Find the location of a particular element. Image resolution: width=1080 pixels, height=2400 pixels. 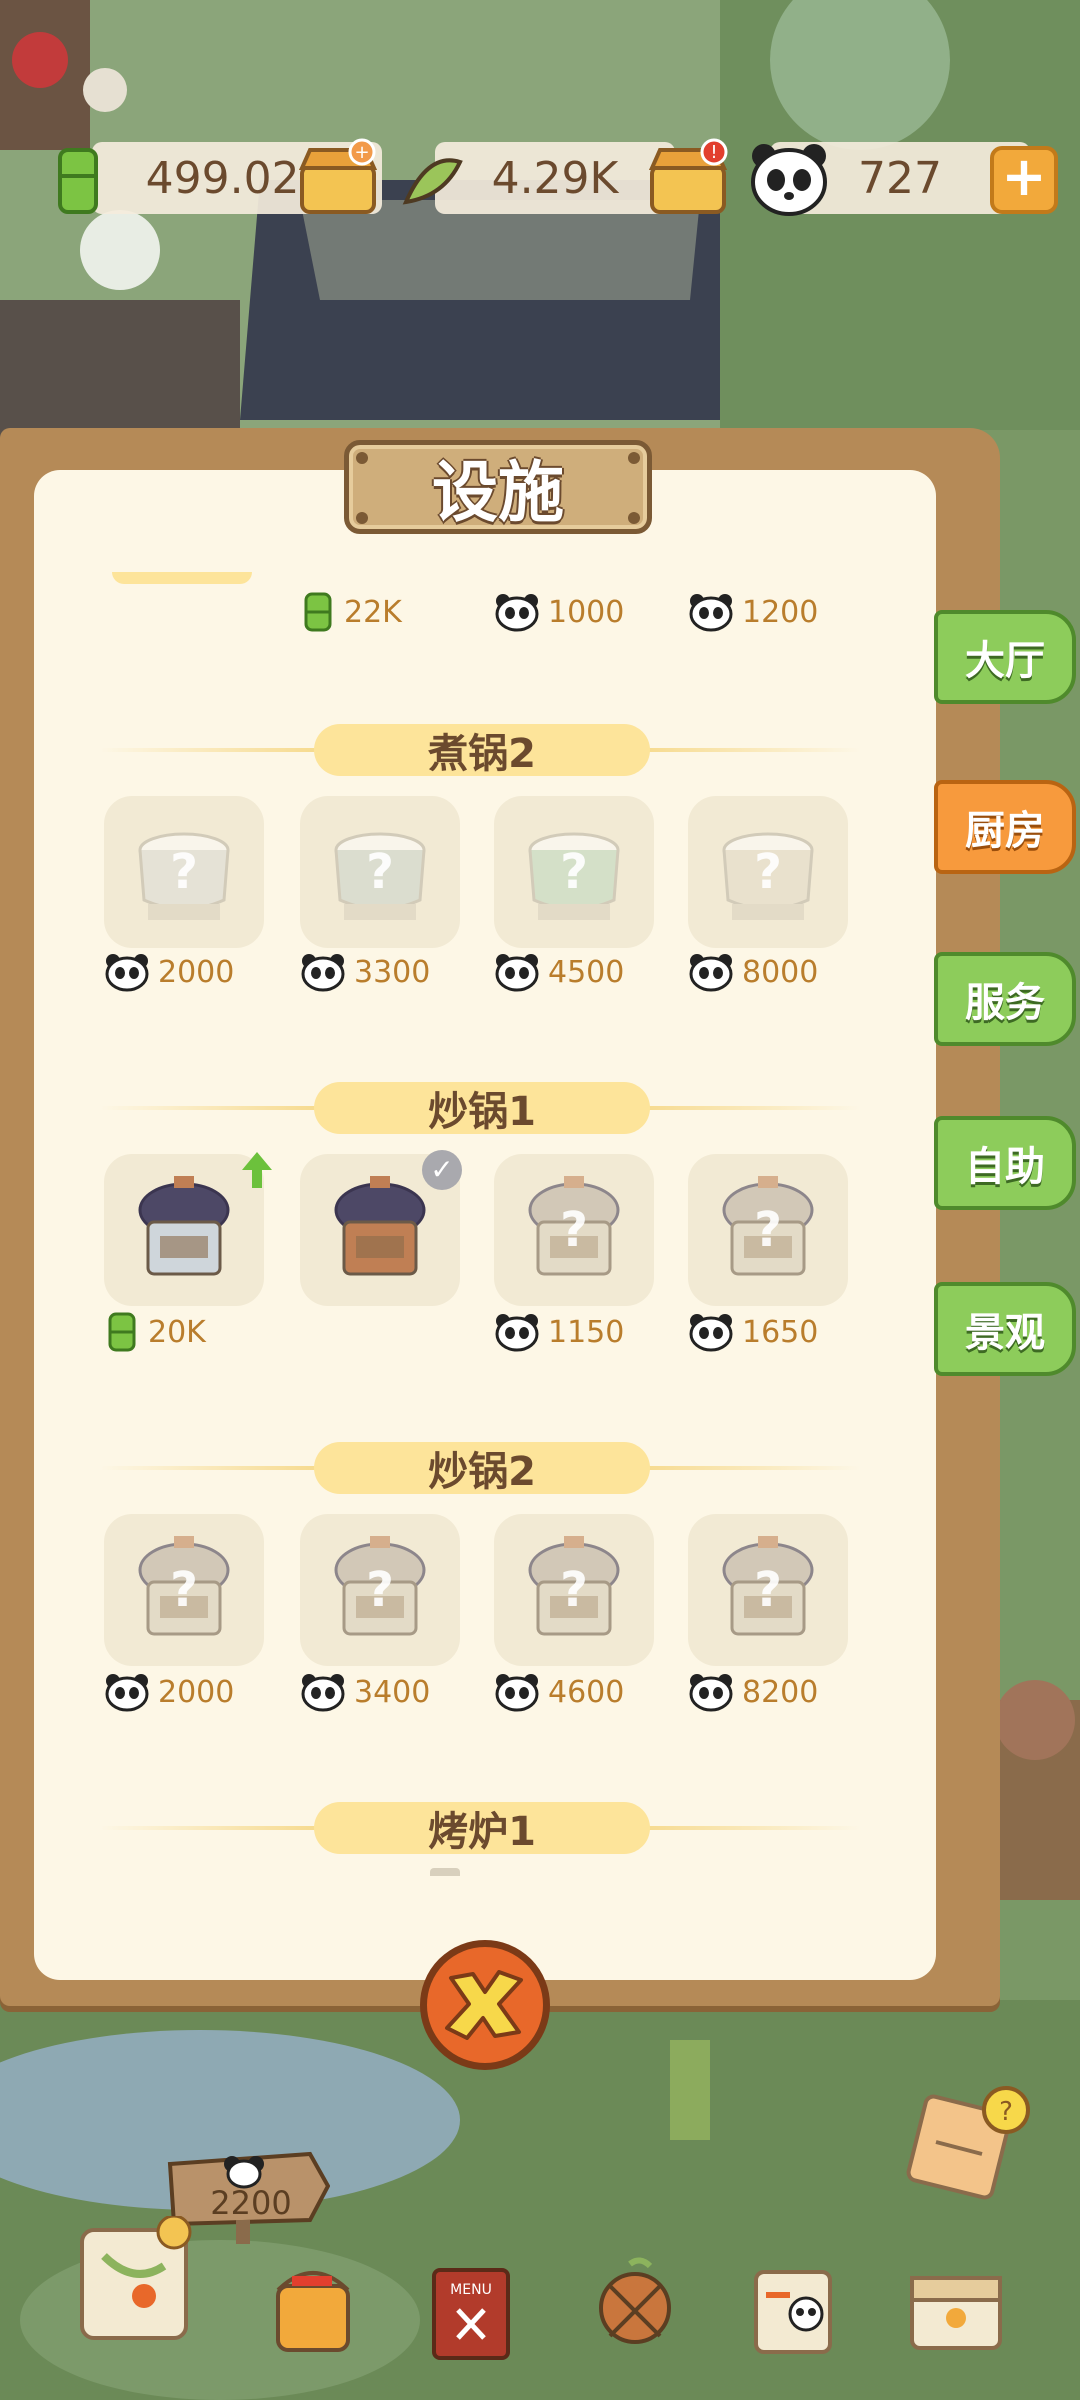

leaf-amount: 4.29K is located at coordinates (555, 178).